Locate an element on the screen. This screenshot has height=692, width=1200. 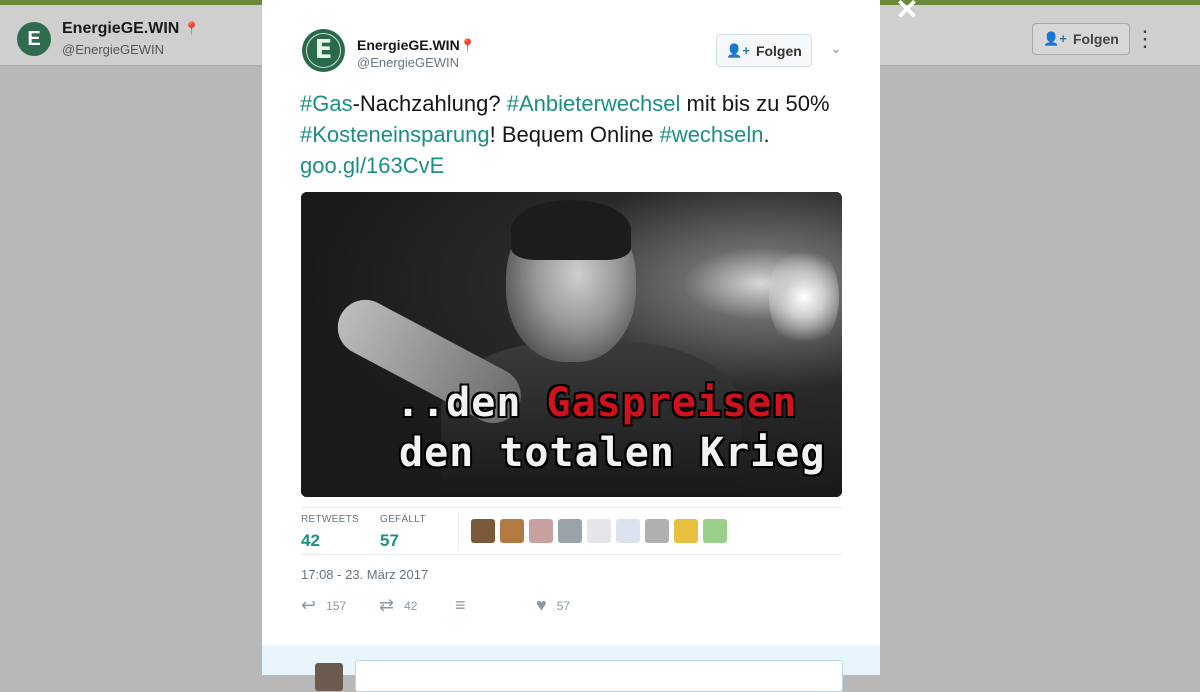
follow-button: 👤+ Folgen is located at coordinates (764, 50).